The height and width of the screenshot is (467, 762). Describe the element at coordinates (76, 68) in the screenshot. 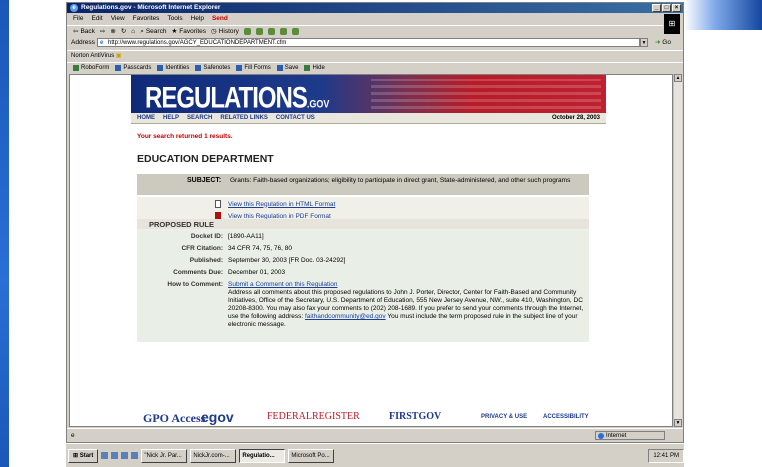

I see `roboform-icon` at that location.